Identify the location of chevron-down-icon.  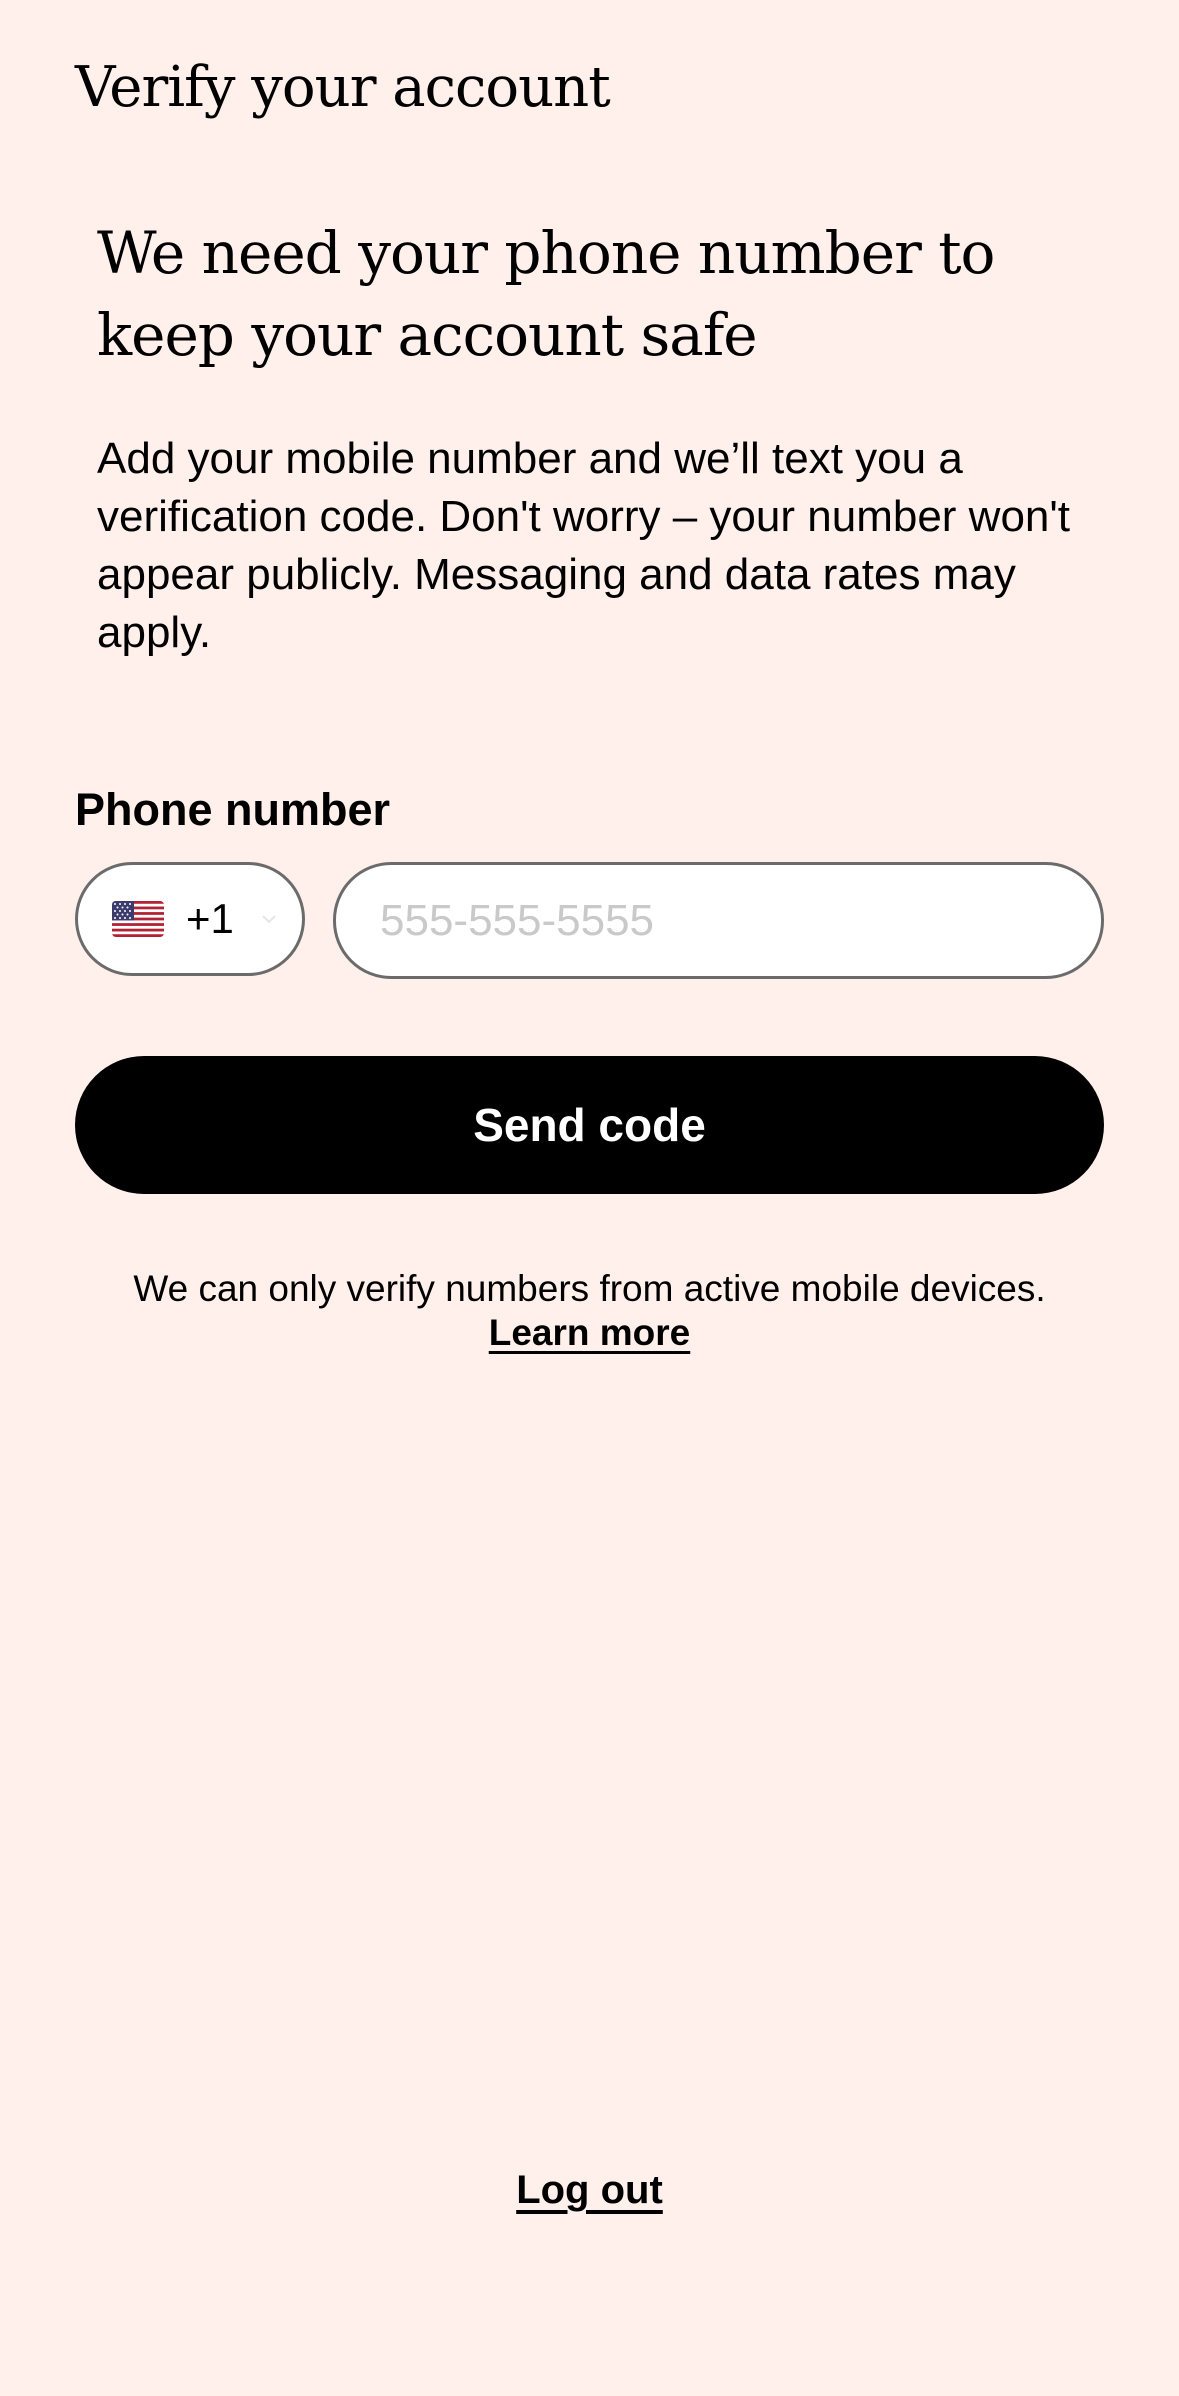
(269, 919).